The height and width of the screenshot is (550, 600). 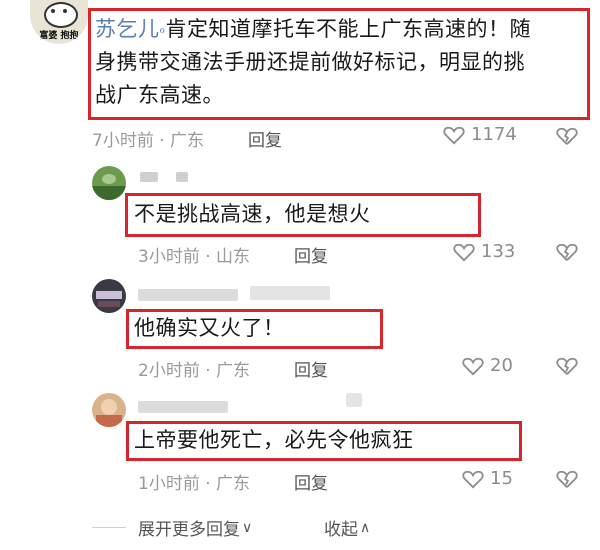 What do you see at coordinates (189, 530) in the screenshot?
I see `expand-label: 展开更多回复` at bounding box center [189, 530].